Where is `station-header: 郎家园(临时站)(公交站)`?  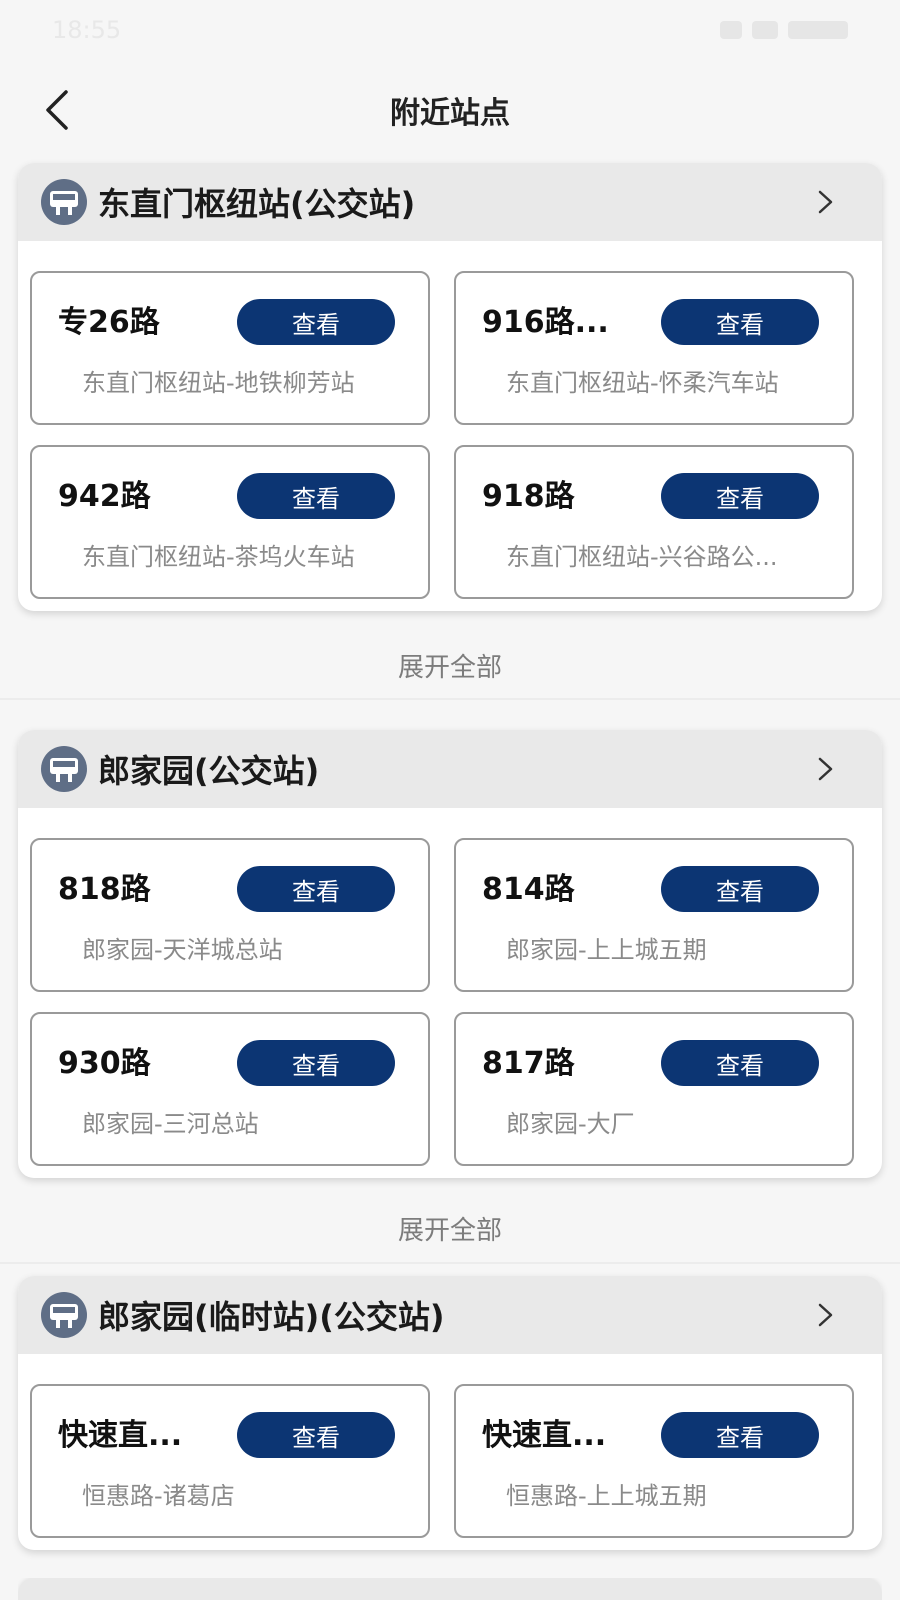 station-header: 郎家园(临时站)(公交站) is located at coordinates (450, 1315).